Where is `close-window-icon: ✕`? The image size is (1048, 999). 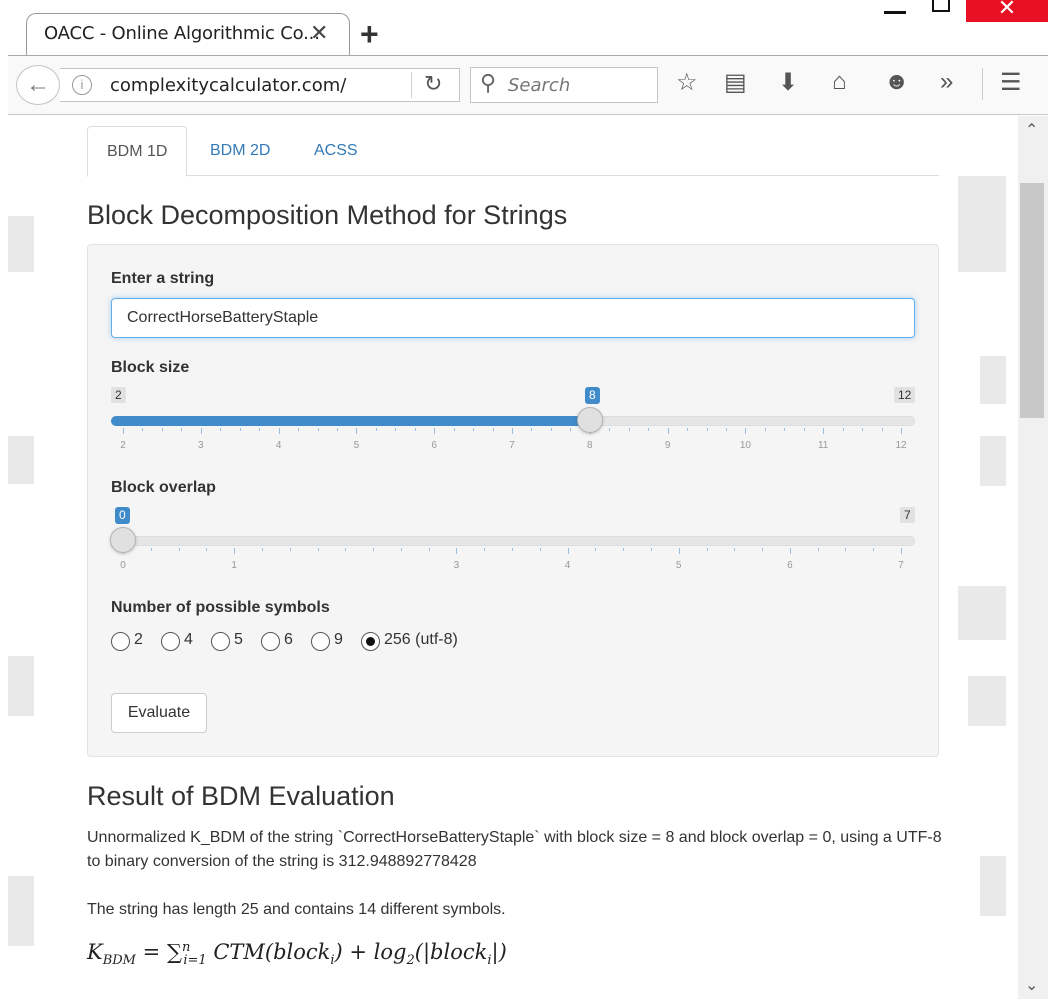
close-window-icon: ✕ is located at coordinates (1007, 11).